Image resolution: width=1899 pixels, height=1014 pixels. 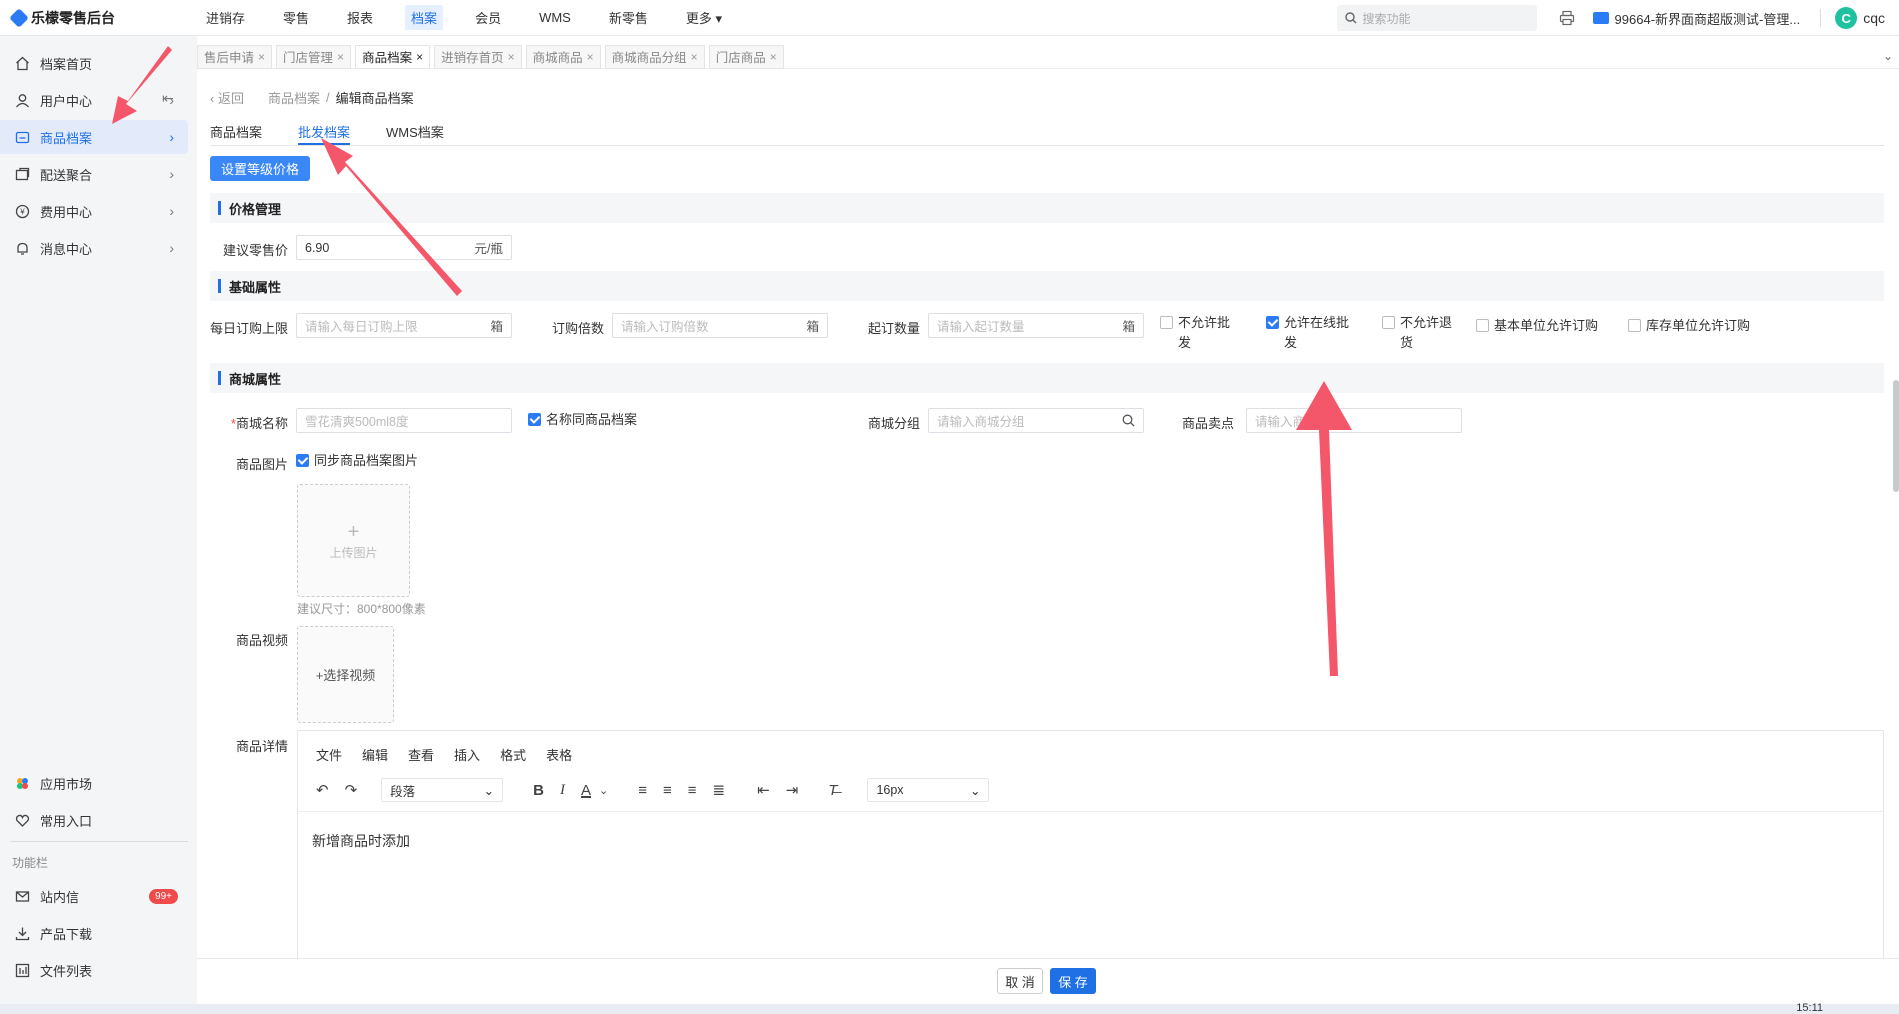 I want to click on sidebar-item-delivery: 配送聚合 ›, so click(x=94, y=174).